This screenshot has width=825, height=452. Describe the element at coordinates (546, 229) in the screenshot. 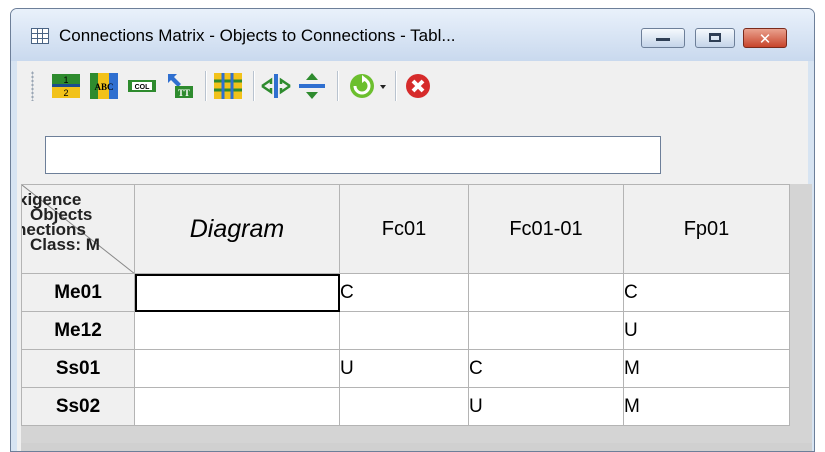

I see `column-header-fc01-01: Fc01-01` at that location.